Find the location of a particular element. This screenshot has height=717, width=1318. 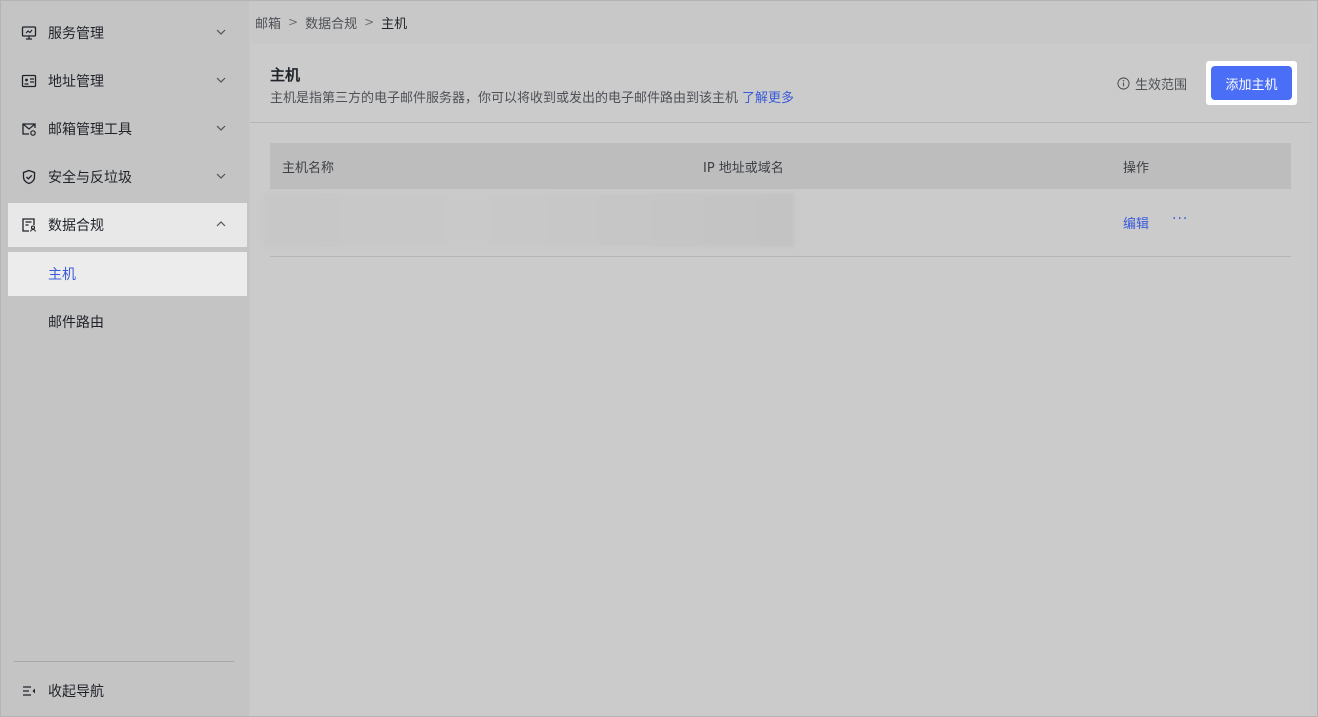

column-header-ip-domain: IP 地址或域名 is located at coordinates (743, 168).